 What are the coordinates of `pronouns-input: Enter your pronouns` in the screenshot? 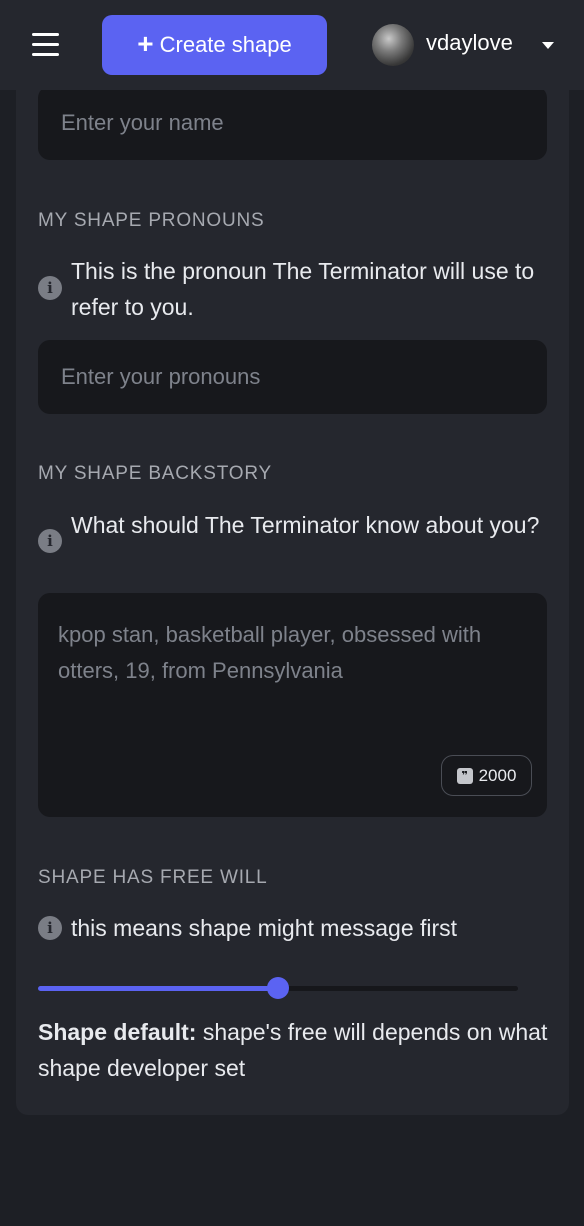 It's located at (292, 377).